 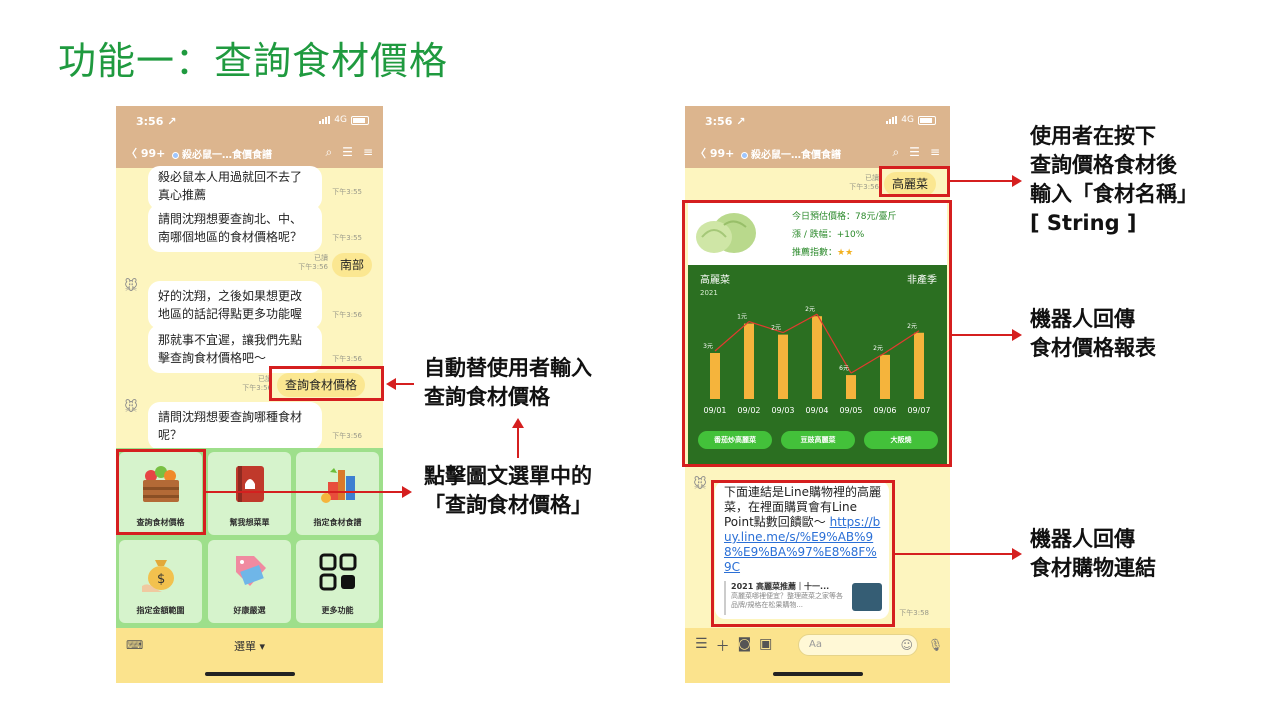 I want to click on user-message-bubble: 南部, so click(x=352, y=265).